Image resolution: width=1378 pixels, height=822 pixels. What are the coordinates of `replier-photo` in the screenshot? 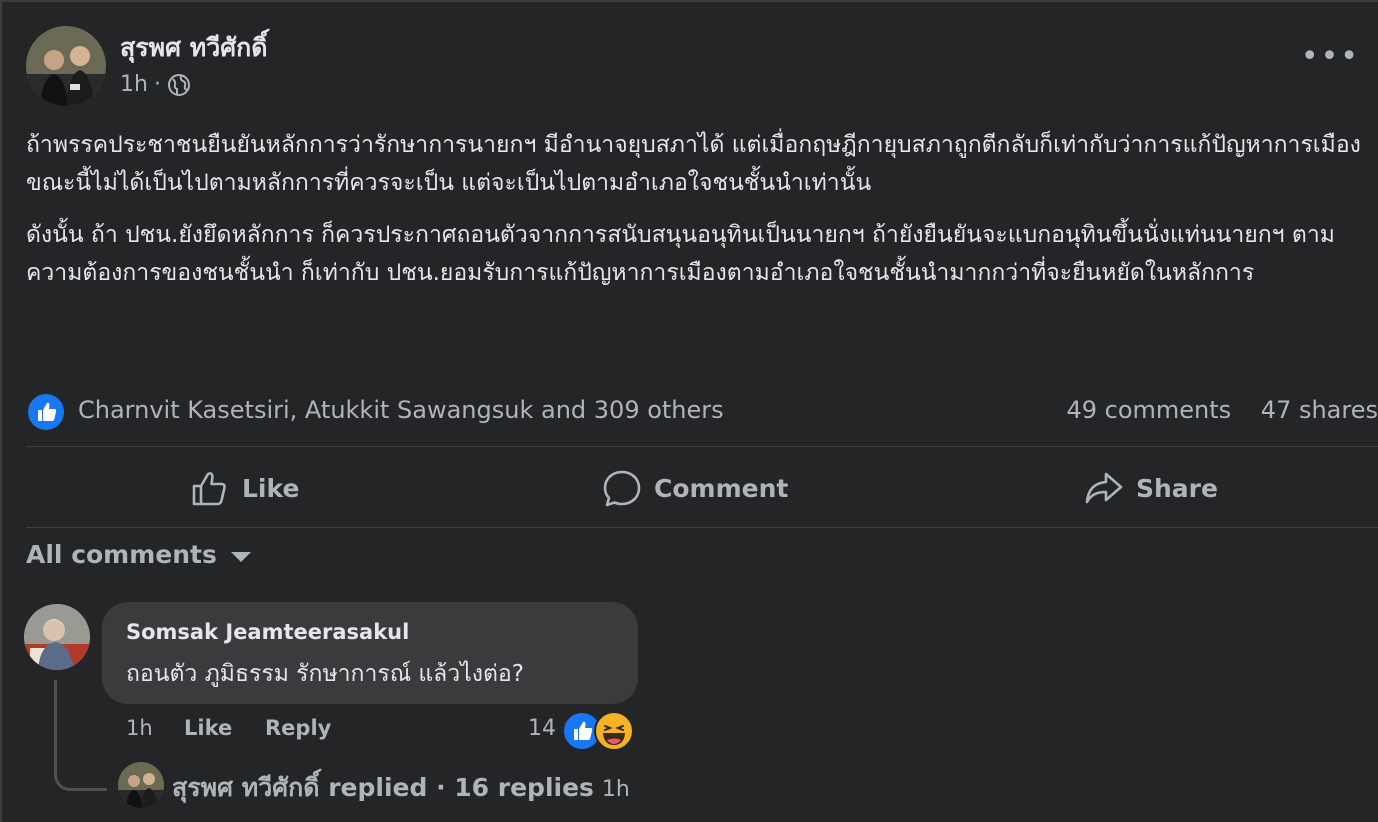 It's located at (141, 785).